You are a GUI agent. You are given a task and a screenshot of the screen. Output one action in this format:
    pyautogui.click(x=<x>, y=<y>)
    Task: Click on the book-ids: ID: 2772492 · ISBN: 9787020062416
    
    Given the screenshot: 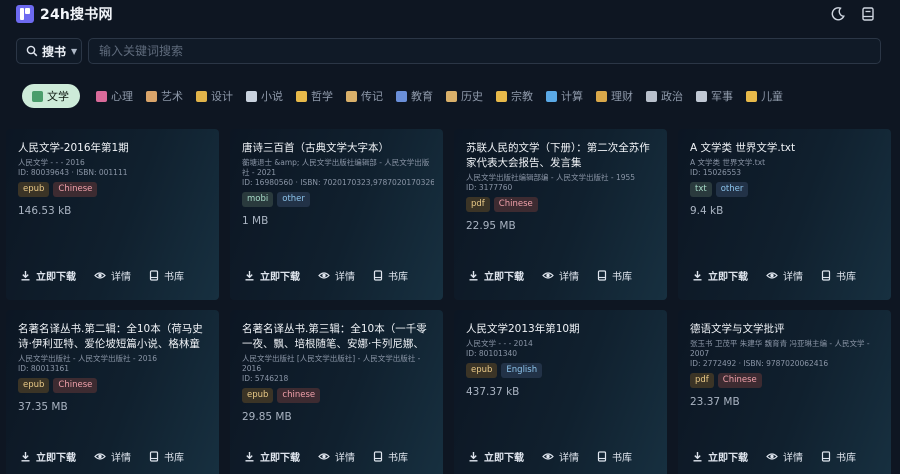 What is the action you would take?
    pyautogui.click(x=759, y=363)
    